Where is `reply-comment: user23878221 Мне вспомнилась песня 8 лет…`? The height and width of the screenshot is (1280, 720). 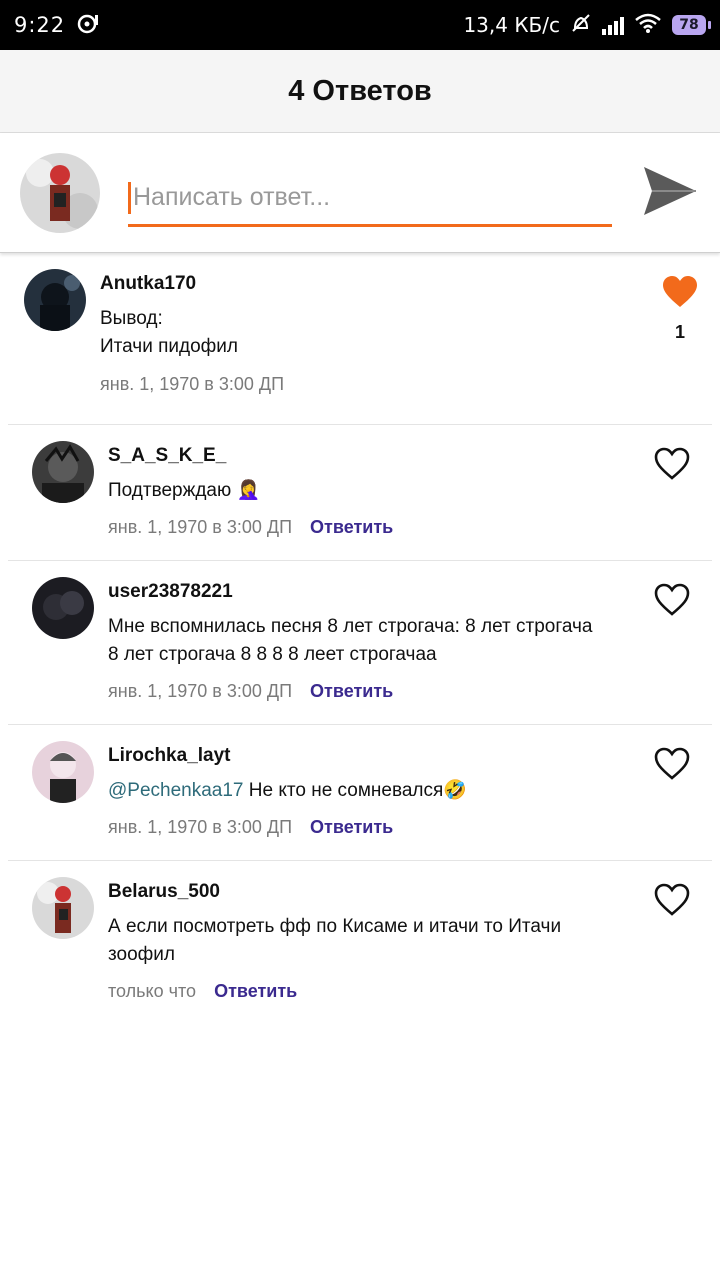
reply-comment: user23878221 Мне вспомнилась песня 8 лет… is located at coordinates (360, 642).